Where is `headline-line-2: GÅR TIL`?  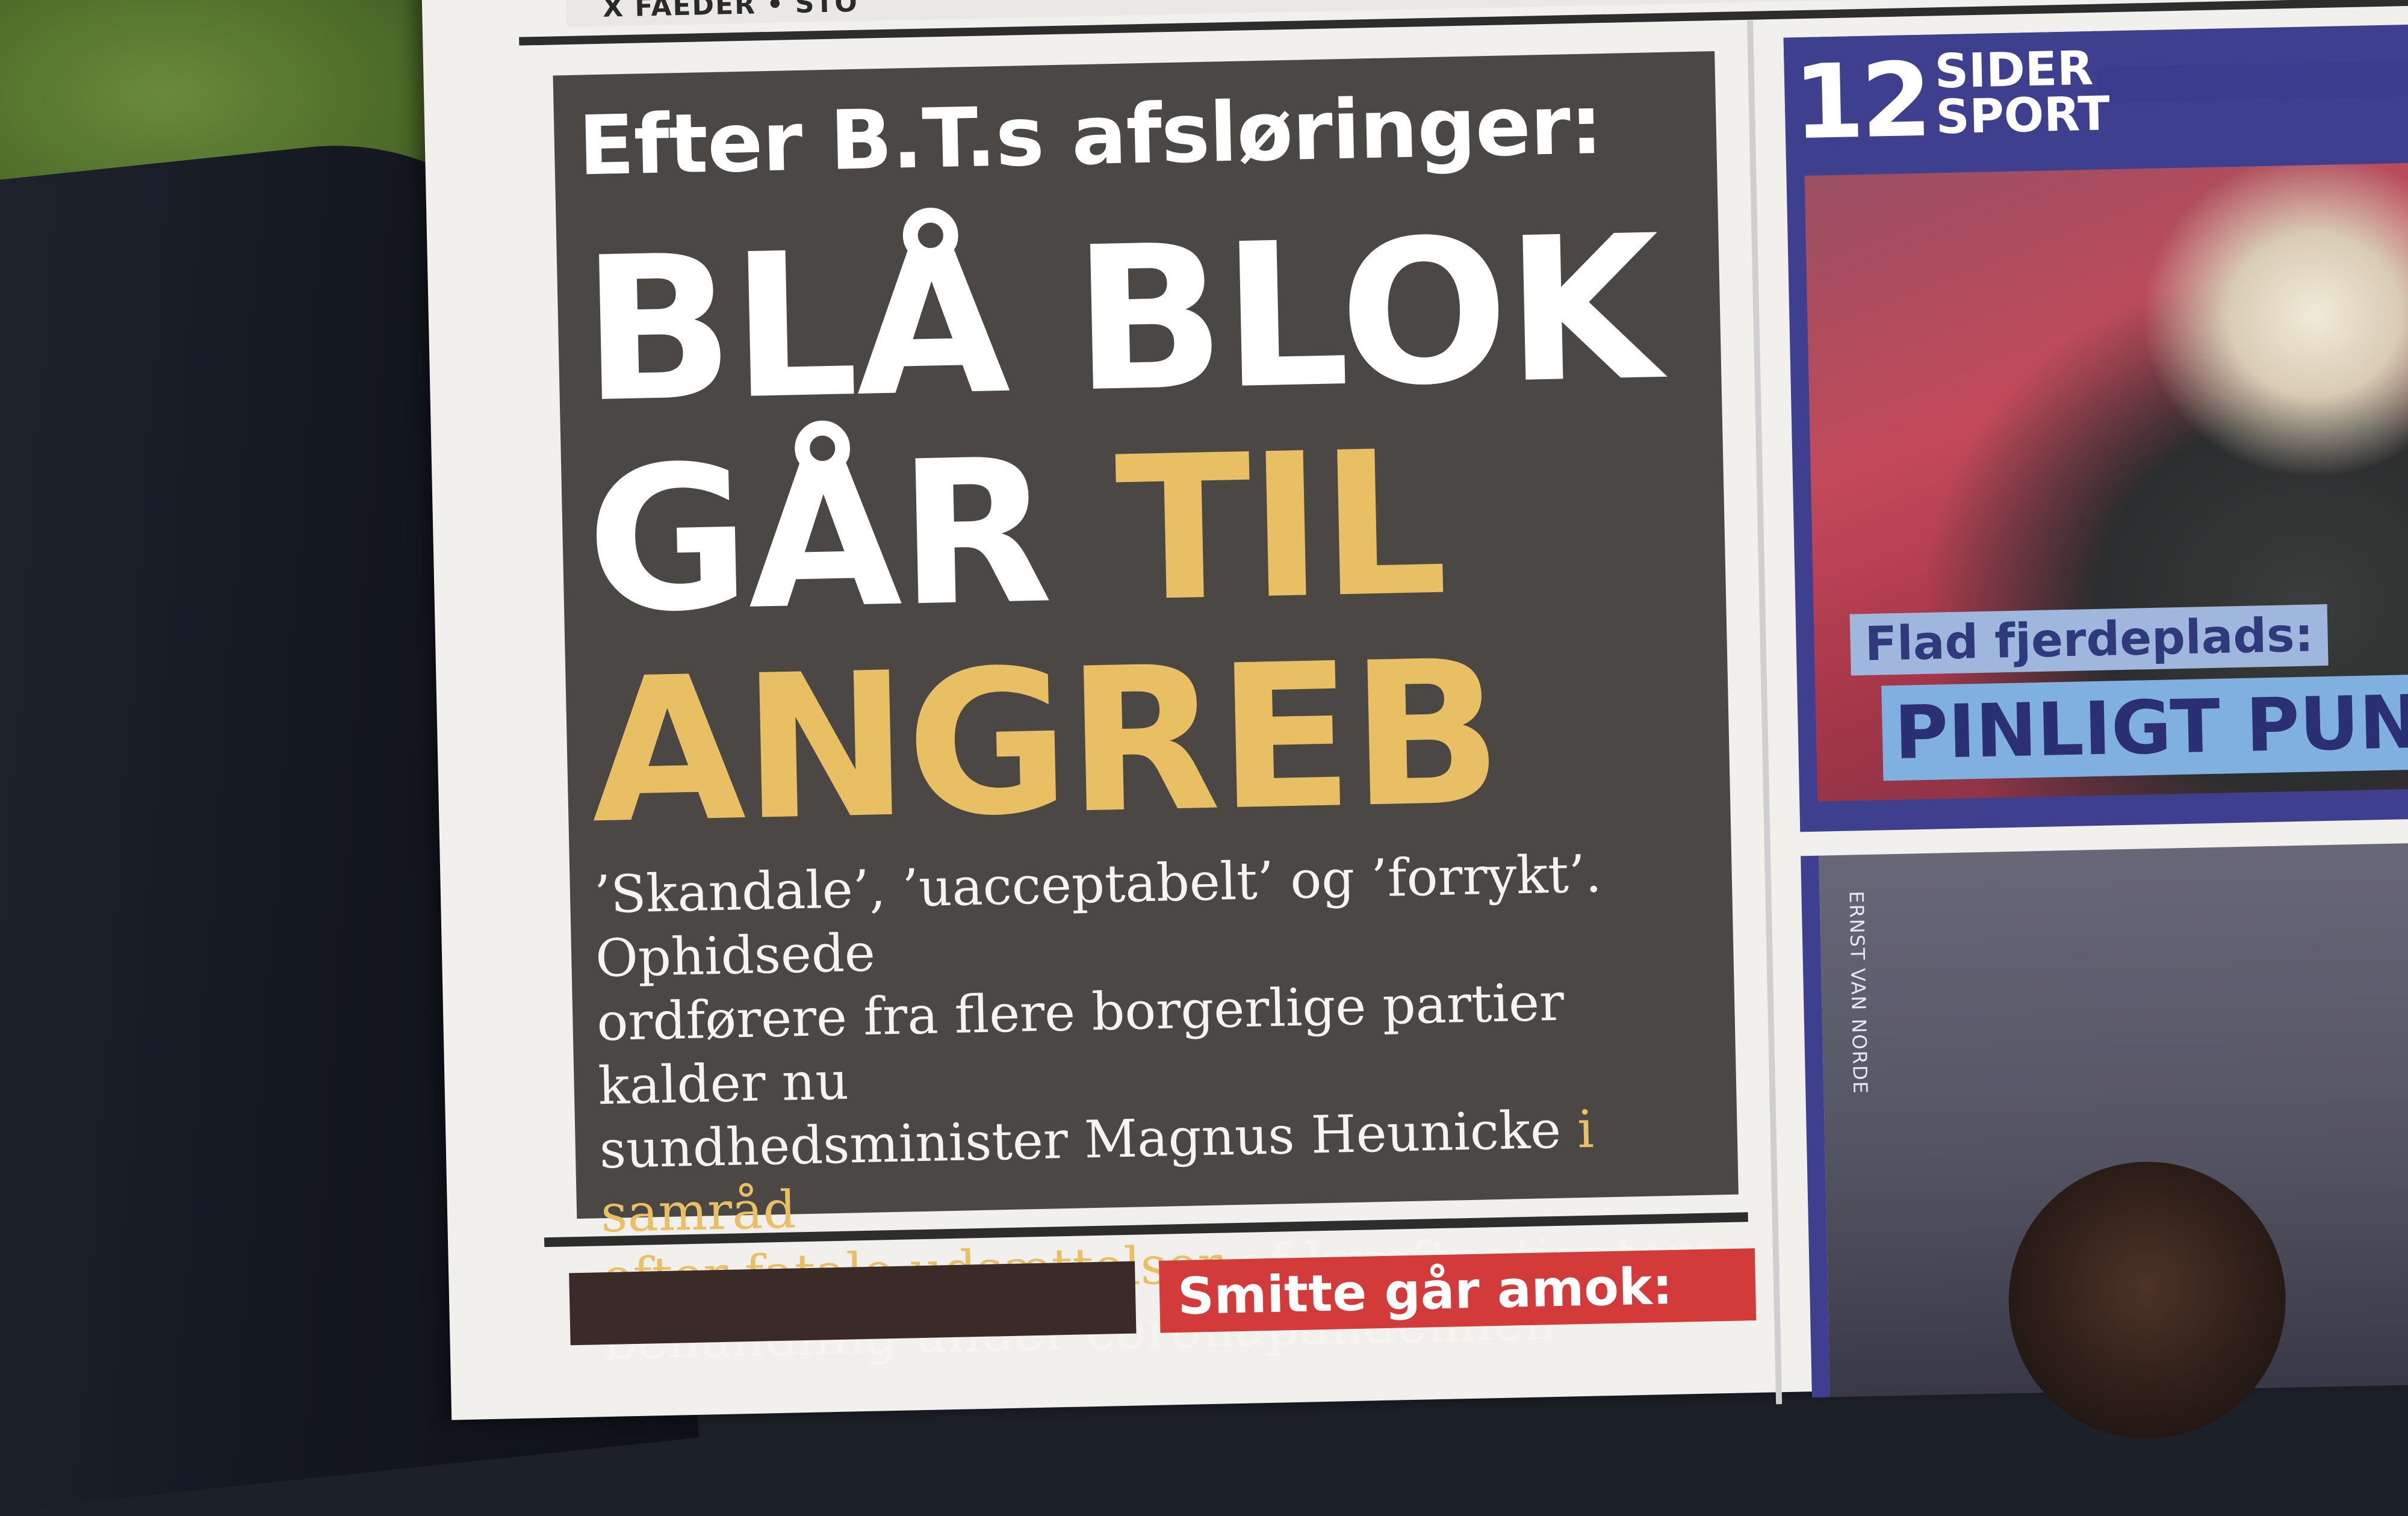
headline-line-2: GÅR TIL is located at coordinates (1146, 532).